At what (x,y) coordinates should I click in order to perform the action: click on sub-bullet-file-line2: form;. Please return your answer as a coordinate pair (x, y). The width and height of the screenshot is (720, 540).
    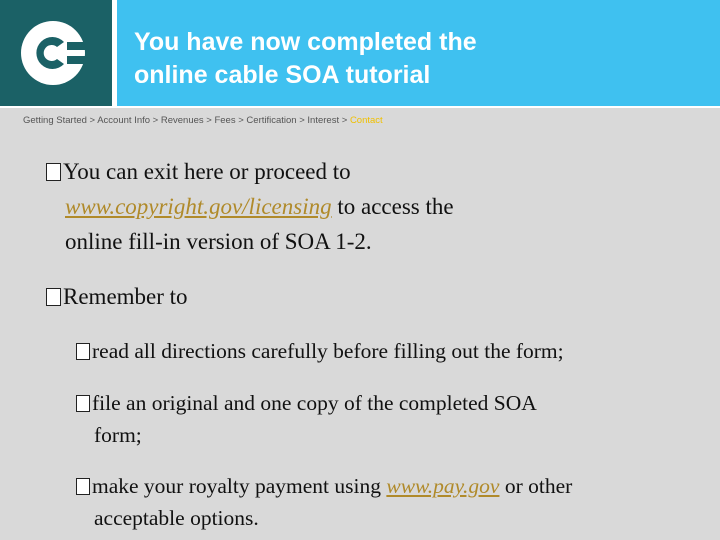
    Looking at the image, I should click on (118, 435).